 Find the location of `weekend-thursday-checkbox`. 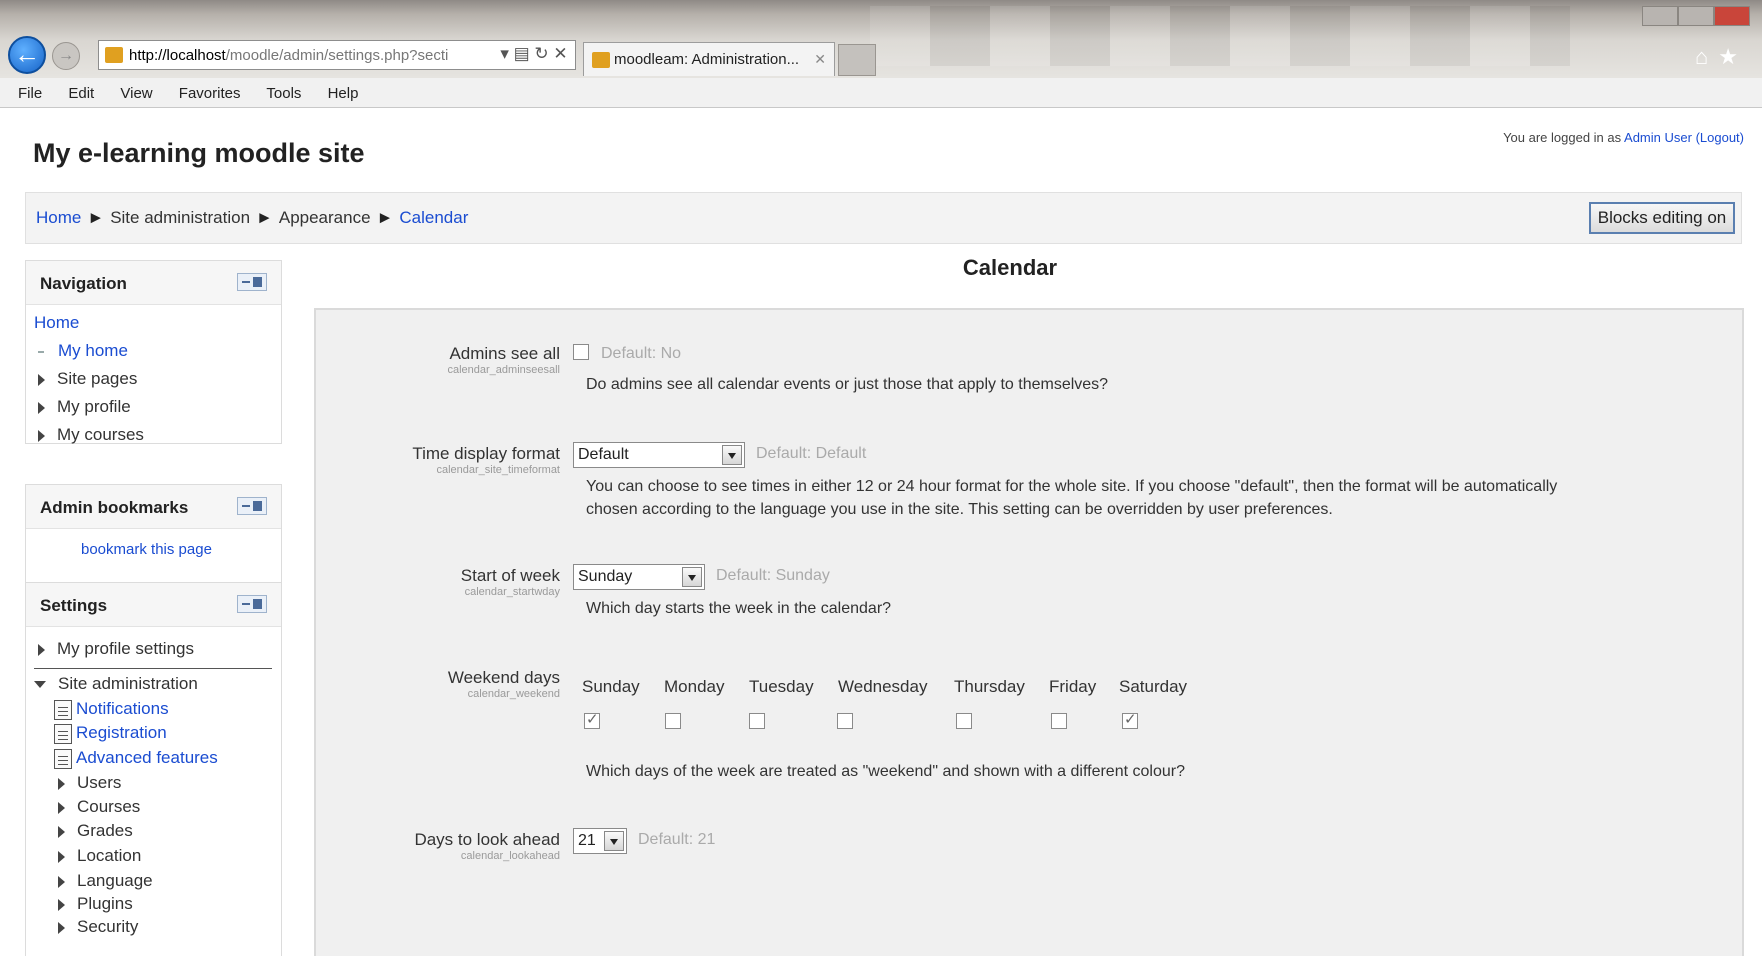

weekend-thursday-checkbox is located at coordinates (964, 721).